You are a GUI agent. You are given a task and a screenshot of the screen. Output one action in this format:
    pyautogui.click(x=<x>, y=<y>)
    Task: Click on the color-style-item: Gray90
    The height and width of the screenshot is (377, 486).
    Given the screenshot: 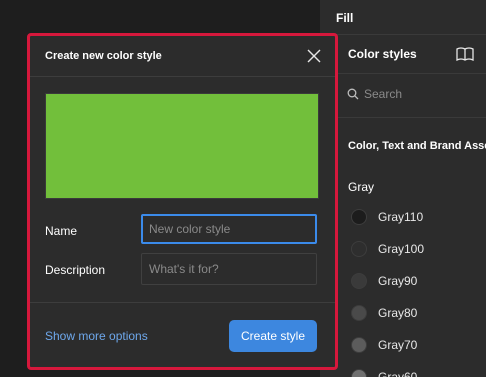 What is the action you would take?
    pyautogui.click(x=417, y=282)
    